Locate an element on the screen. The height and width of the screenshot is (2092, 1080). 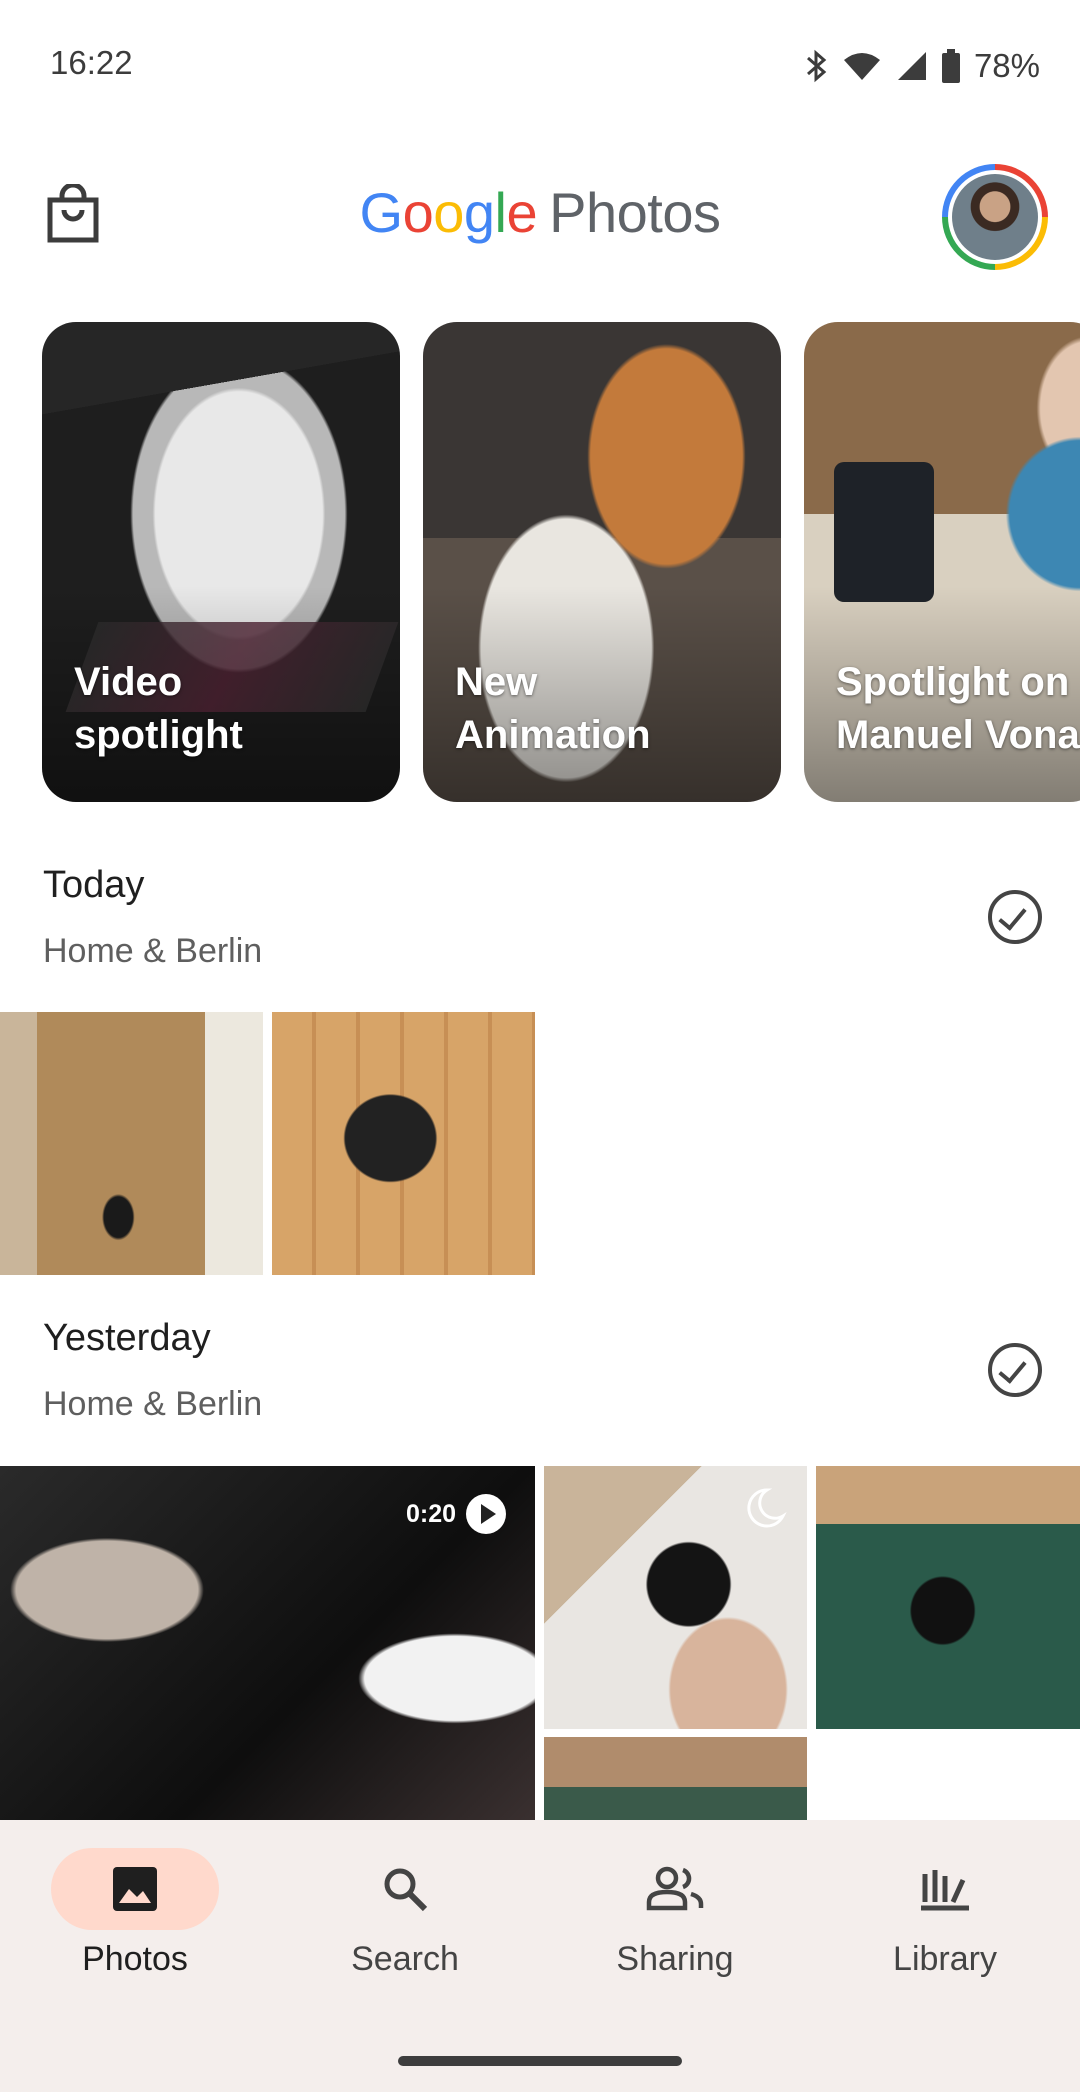
photo-icon is located at coordinates (135, 1889).